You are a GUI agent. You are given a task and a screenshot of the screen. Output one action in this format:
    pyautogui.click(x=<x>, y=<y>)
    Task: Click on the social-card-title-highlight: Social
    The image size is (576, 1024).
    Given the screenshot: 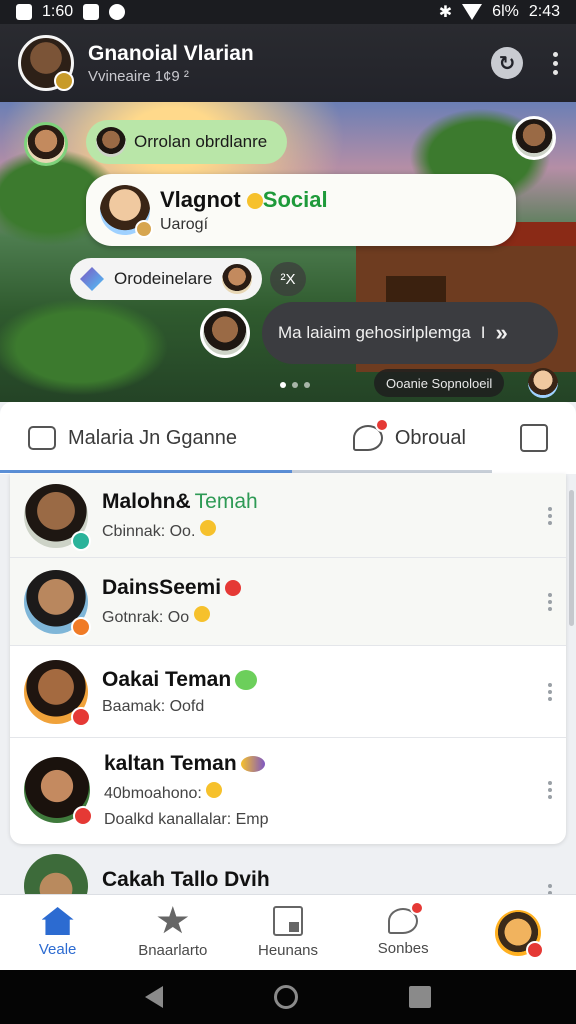 What is the action you would take?
    pyautogui.click(x=295, y=199)
    